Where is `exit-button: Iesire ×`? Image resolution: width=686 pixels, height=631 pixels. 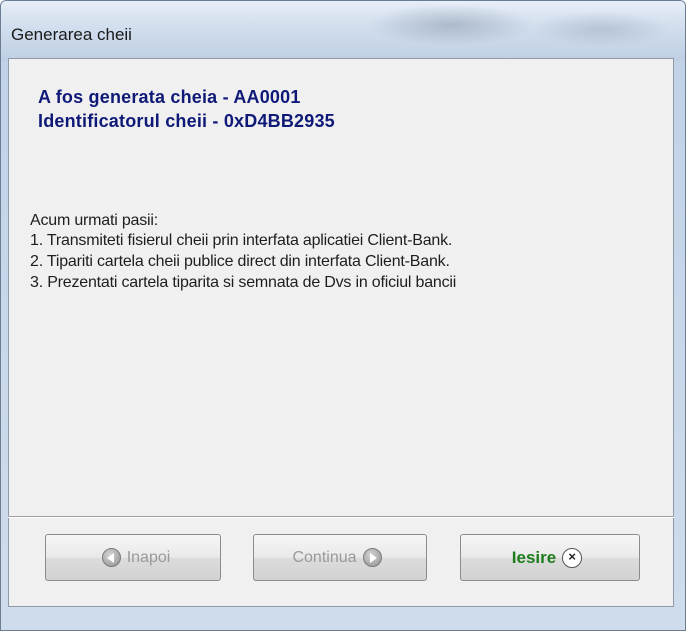
exit-button: Iesire × is located at coordinates (550, 557).